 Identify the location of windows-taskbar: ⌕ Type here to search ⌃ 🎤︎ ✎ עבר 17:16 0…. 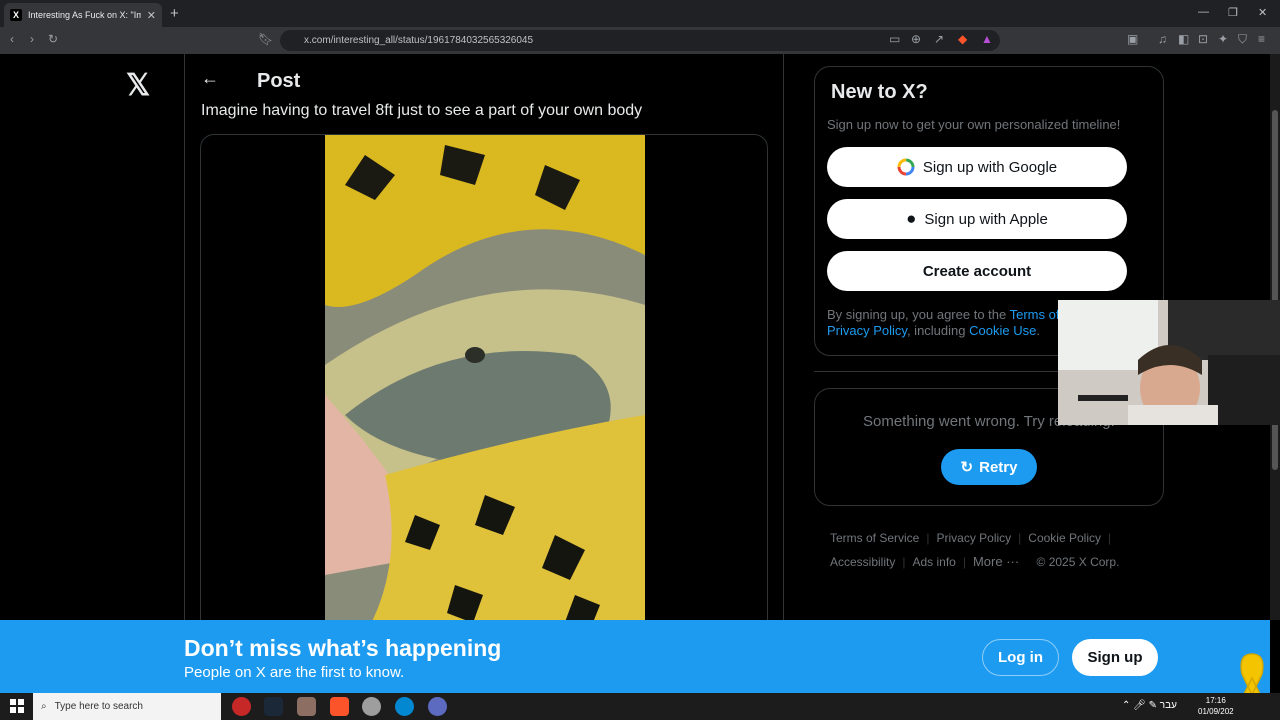
(640, 706).